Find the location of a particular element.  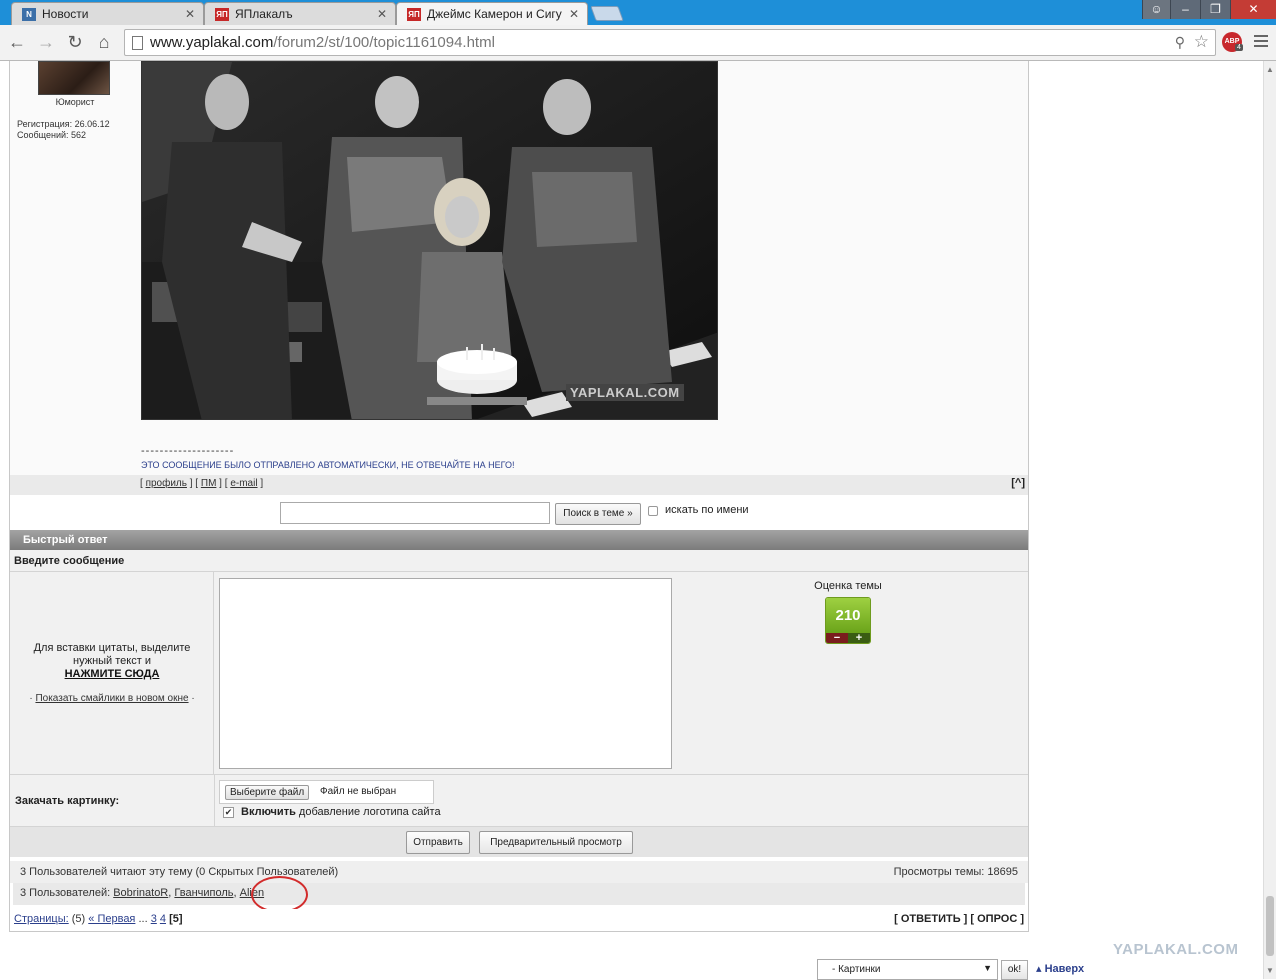

page-icon is located at coordinates (137, 43).